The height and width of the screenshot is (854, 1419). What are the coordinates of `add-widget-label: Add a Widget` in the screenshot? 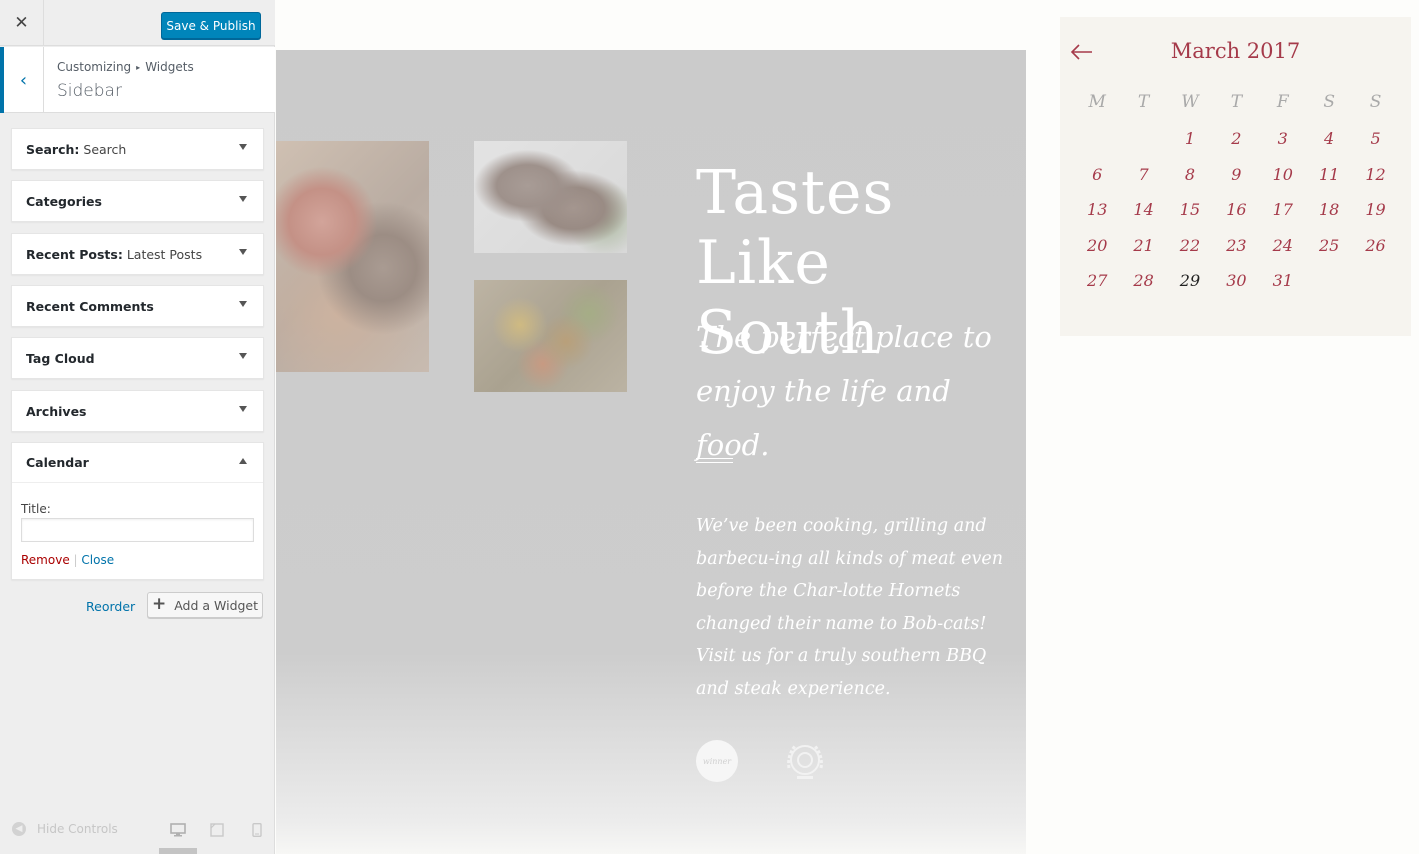 It's located at (216, 605).